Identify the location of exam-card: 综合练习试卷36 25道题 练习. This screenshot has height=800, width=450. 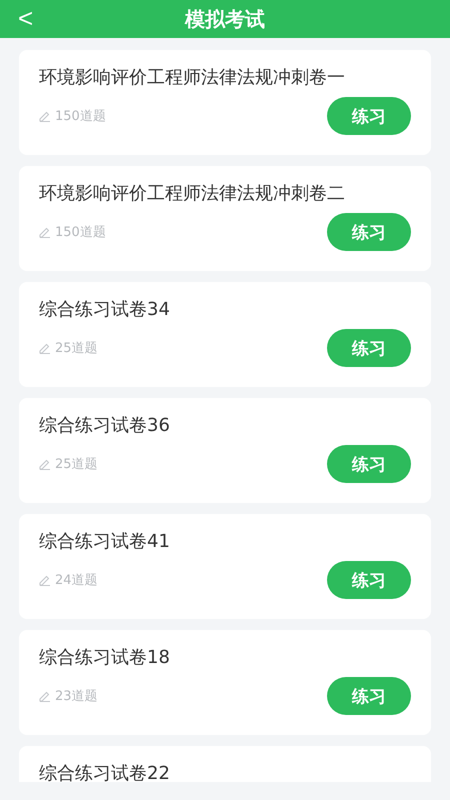
(225, 450).